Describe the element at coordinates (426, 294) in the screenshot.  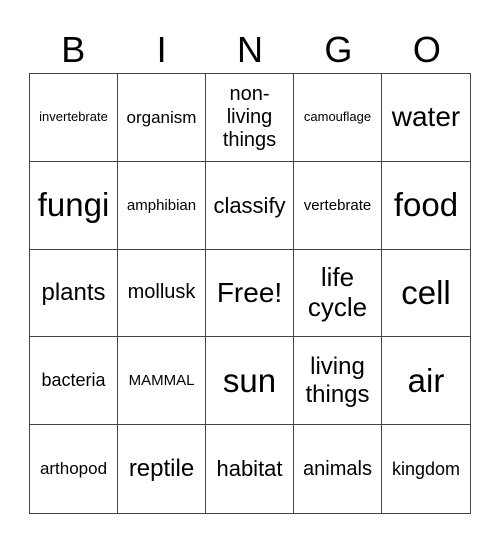
I see `bingo-cell: cell` at that location.